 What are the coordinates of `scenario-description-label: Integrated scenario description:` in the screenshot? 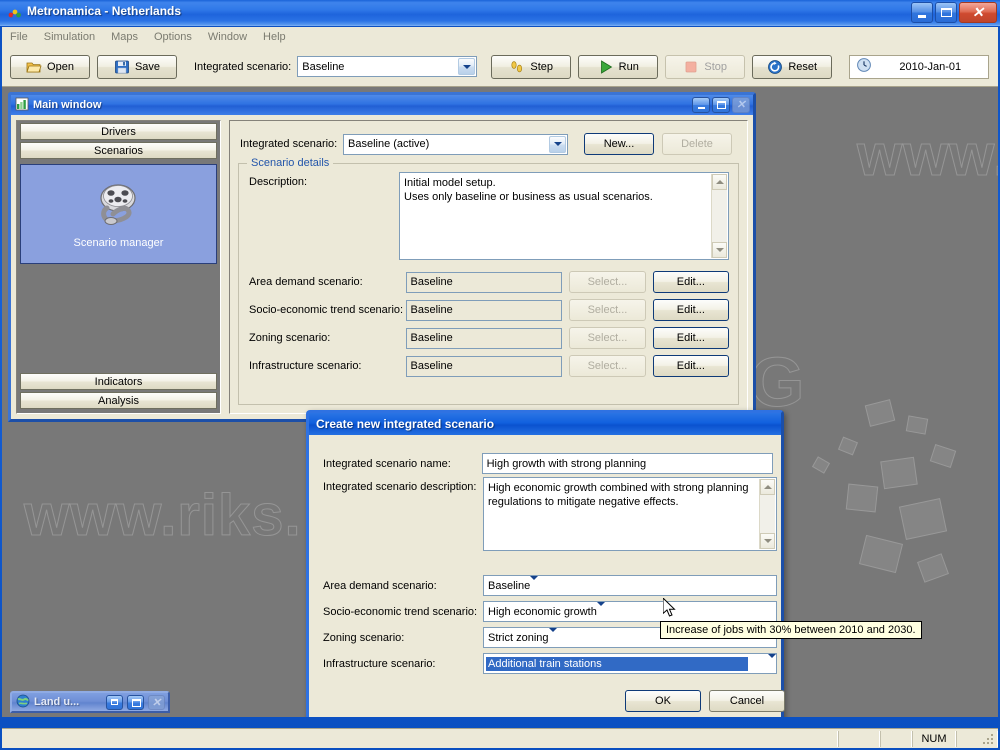 It's located at (400, 487).